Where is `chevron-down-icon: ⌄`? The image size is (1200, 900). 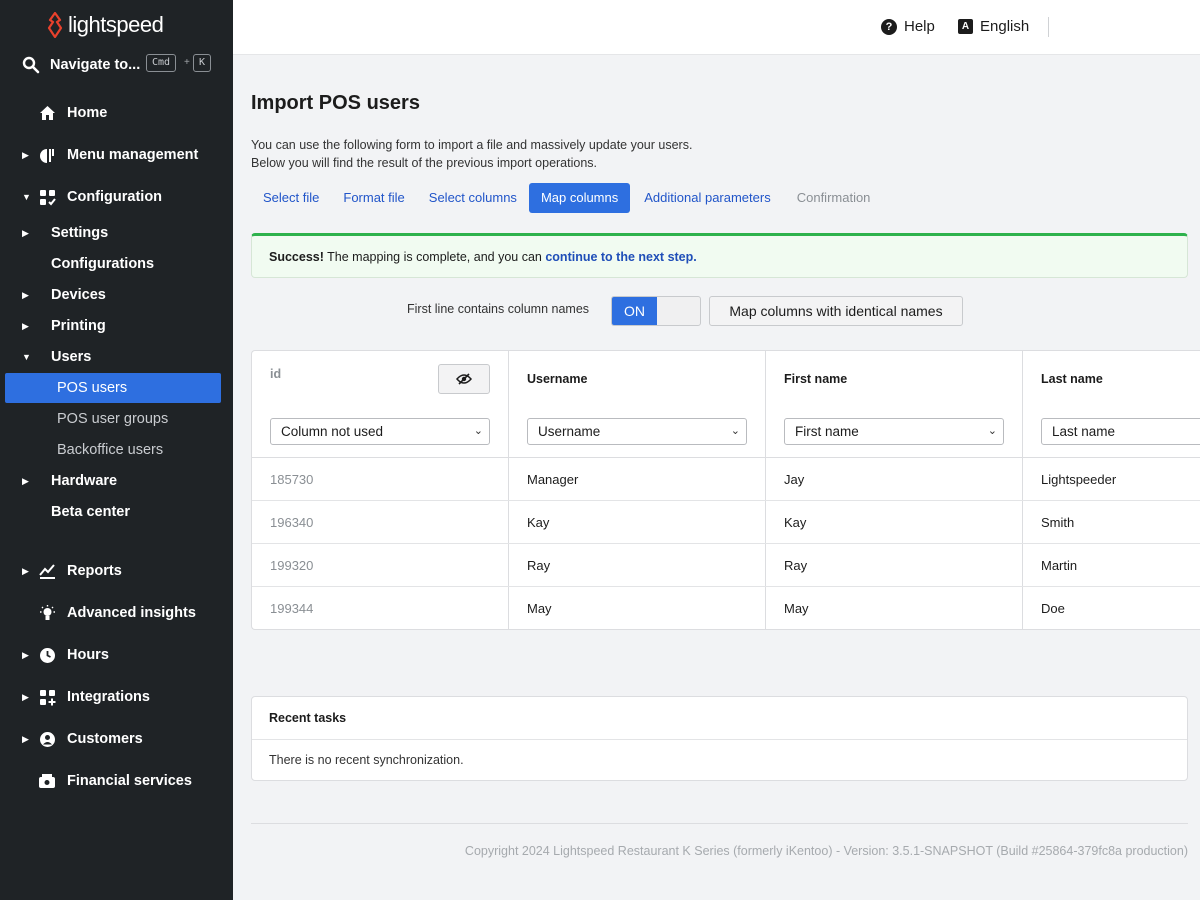
chevron-down-icon: ⌄ is located at coordinates (478, 431).